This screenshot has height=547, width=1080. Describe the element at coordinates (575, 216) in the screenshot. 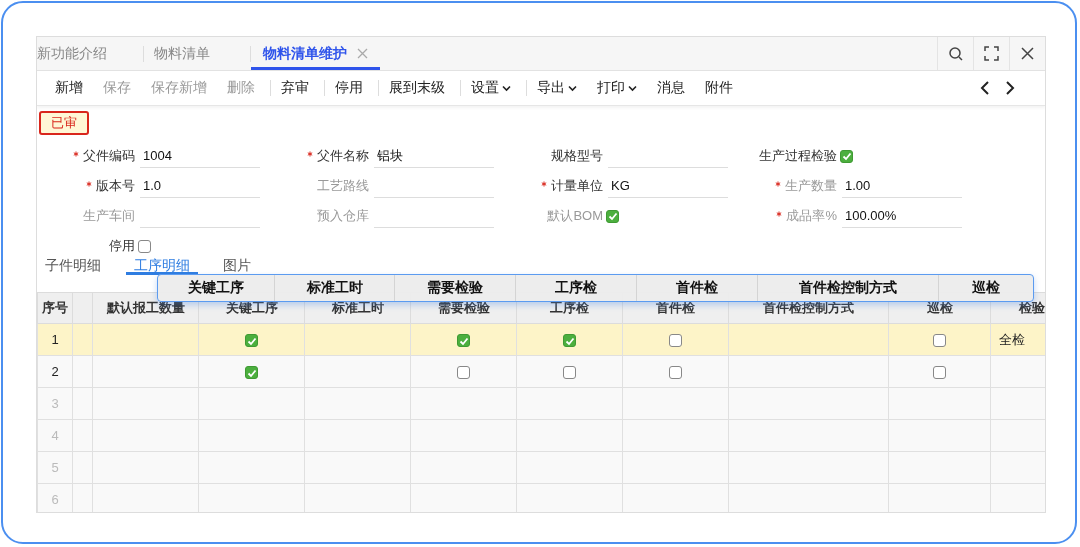

I see `field-label: 默认BOM` at that location.